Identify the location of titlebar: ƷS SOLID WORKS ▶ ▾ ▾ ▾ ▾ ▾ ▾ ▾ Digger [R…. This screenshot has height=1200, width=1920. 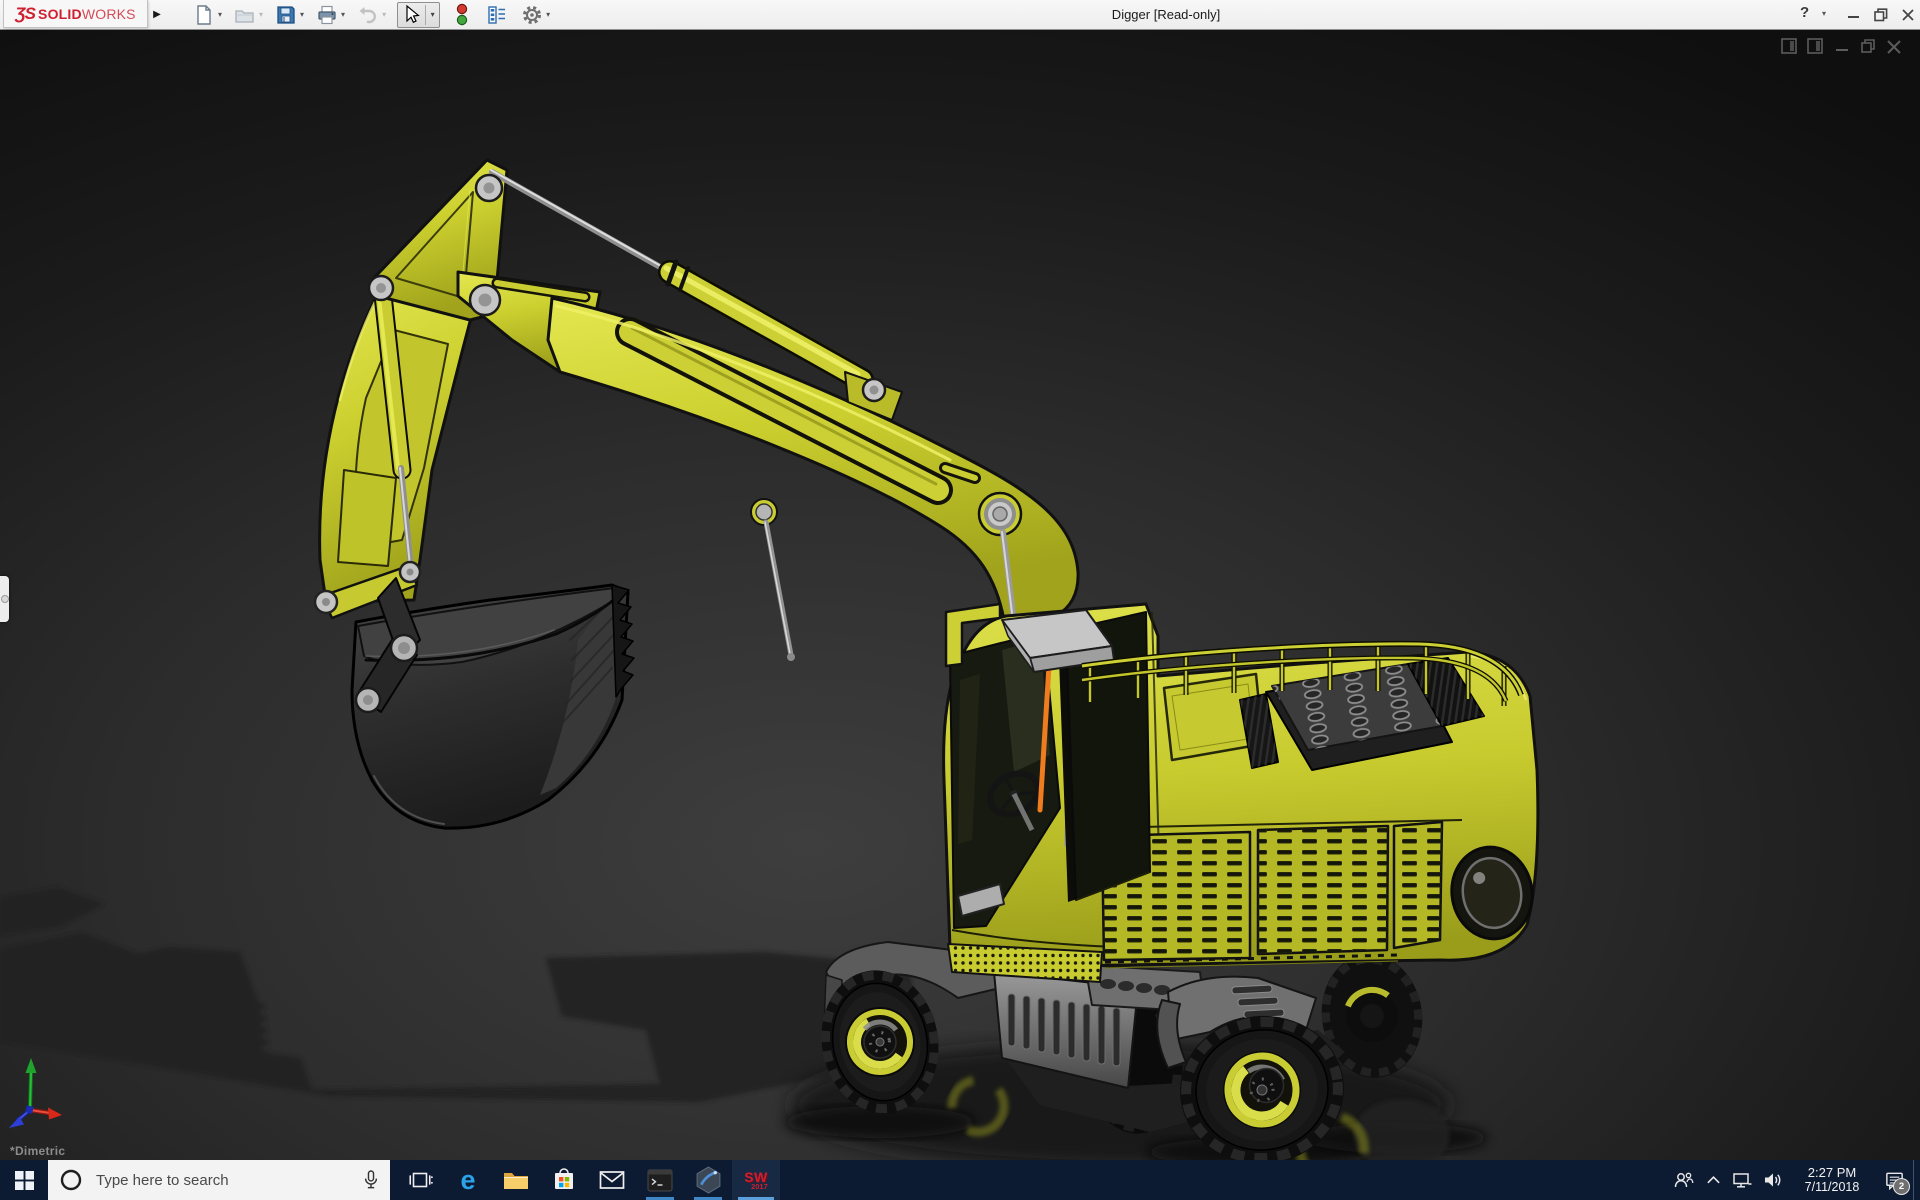
(960, 15).